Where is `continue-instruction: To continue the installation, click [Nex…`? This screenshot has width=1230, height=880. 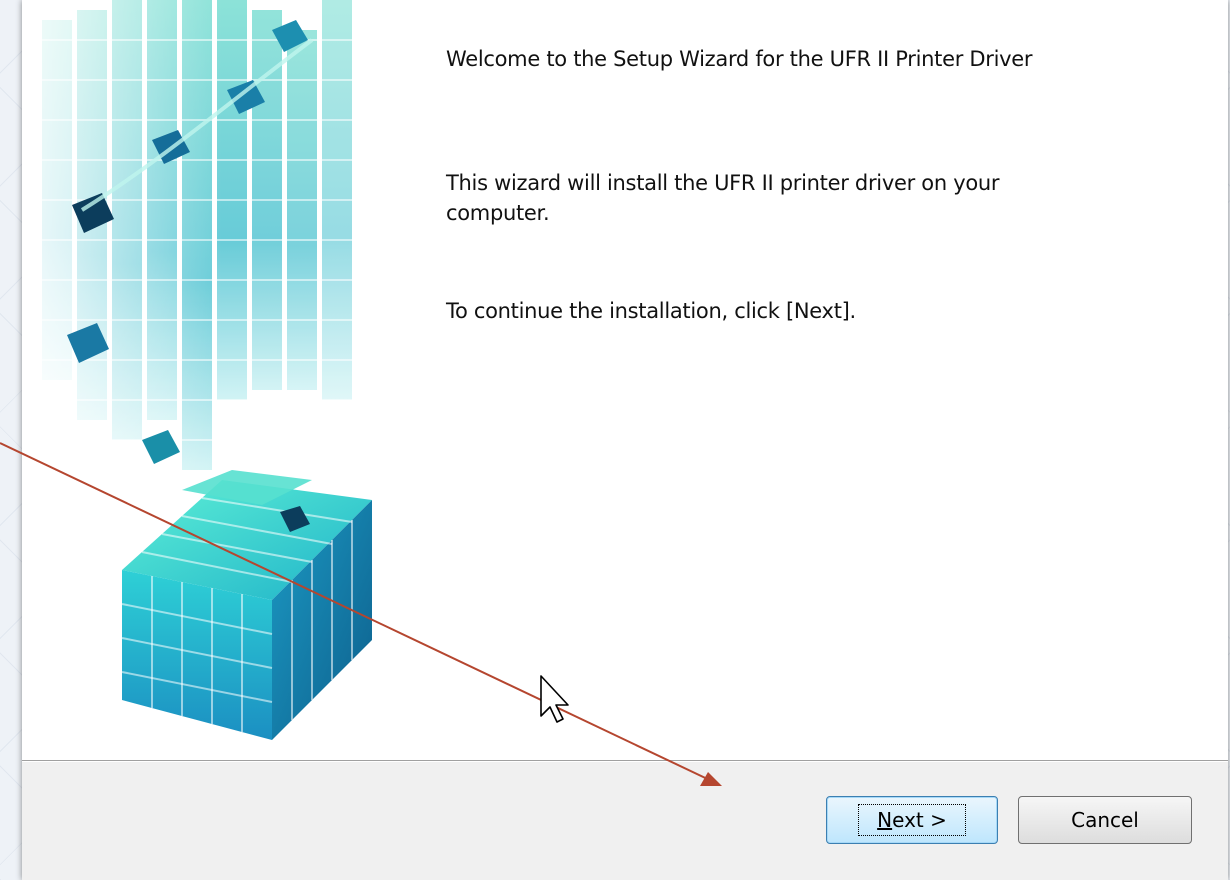
continue-instruction: To continue the installation, click [Nex… is located at coordinates (651, 311).